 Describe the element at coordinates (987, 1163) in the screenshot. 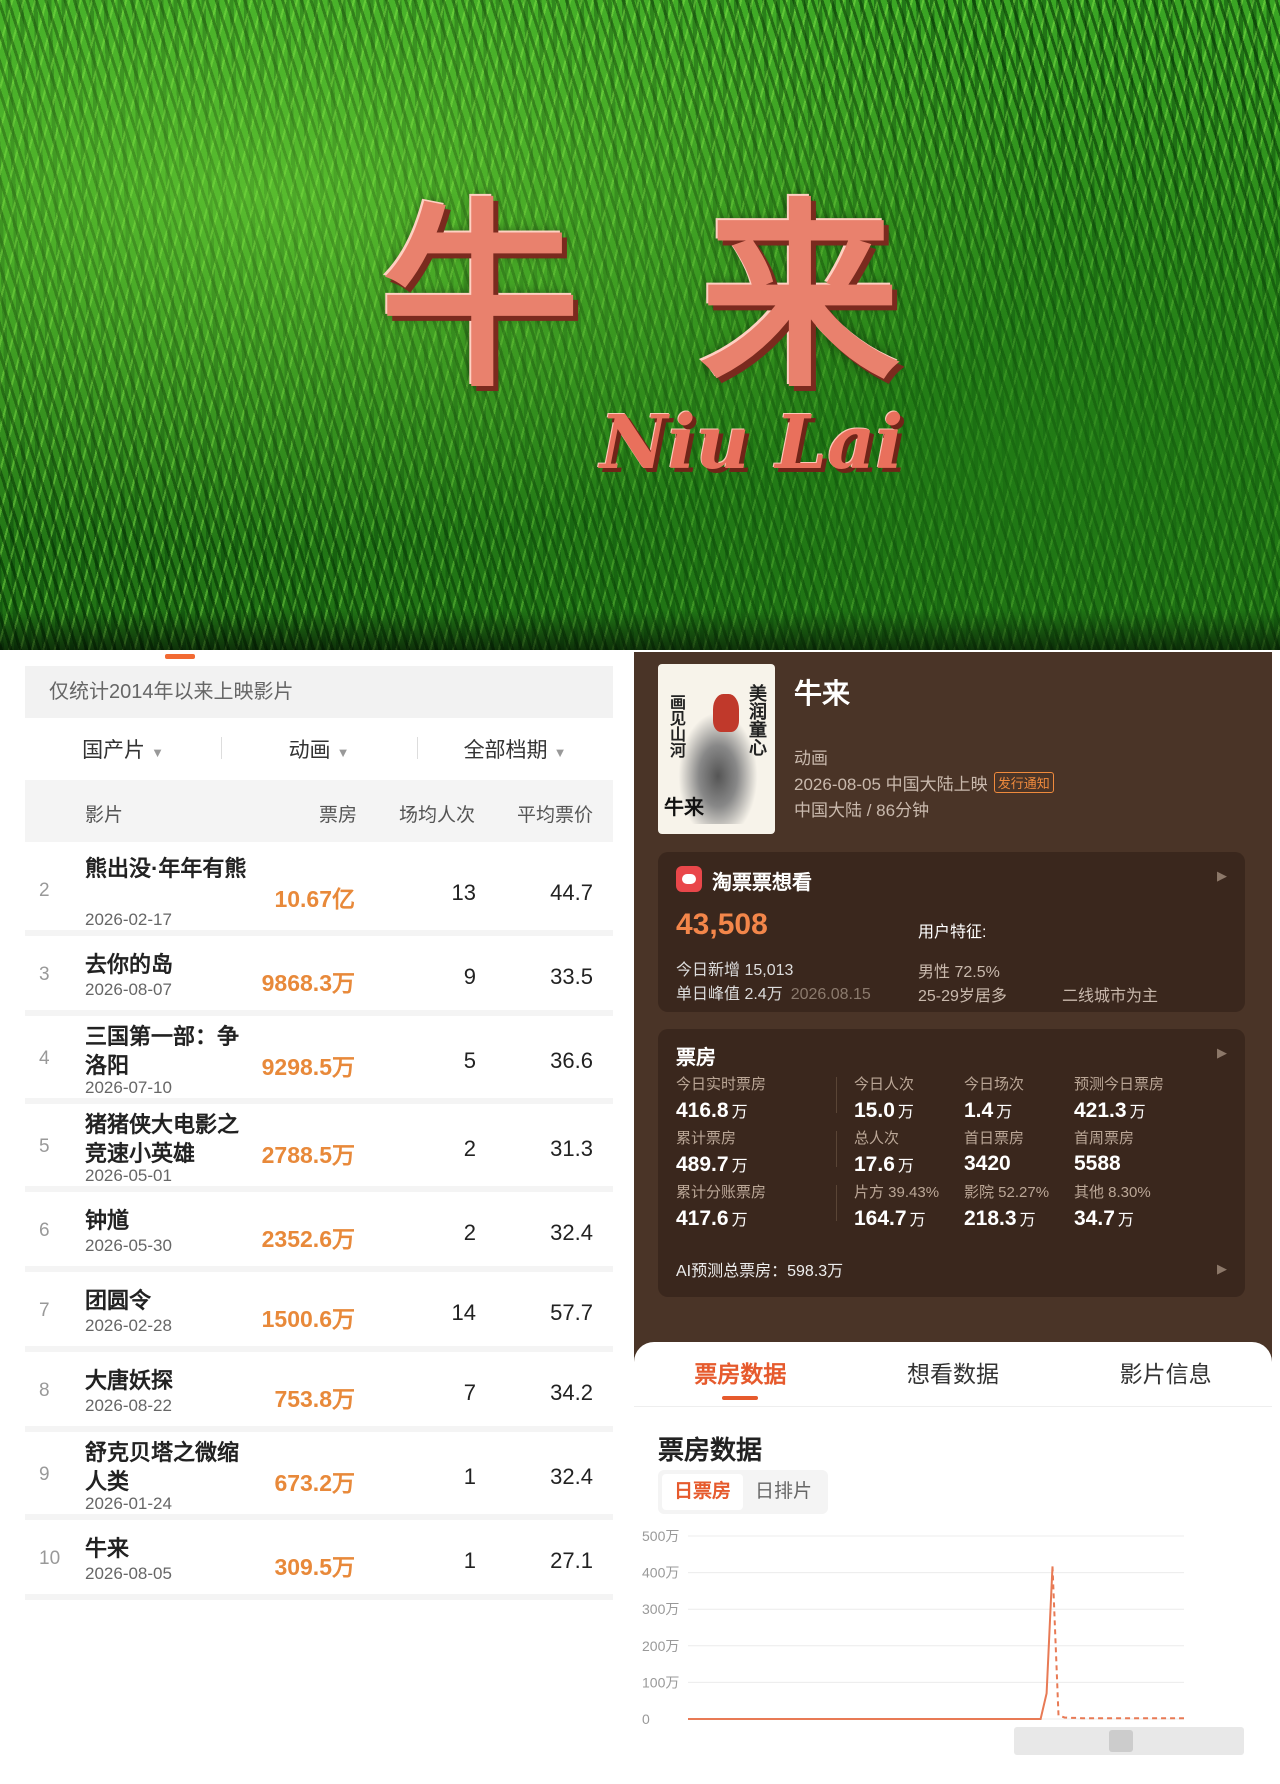

I see `stat-number: 3420` at that location.